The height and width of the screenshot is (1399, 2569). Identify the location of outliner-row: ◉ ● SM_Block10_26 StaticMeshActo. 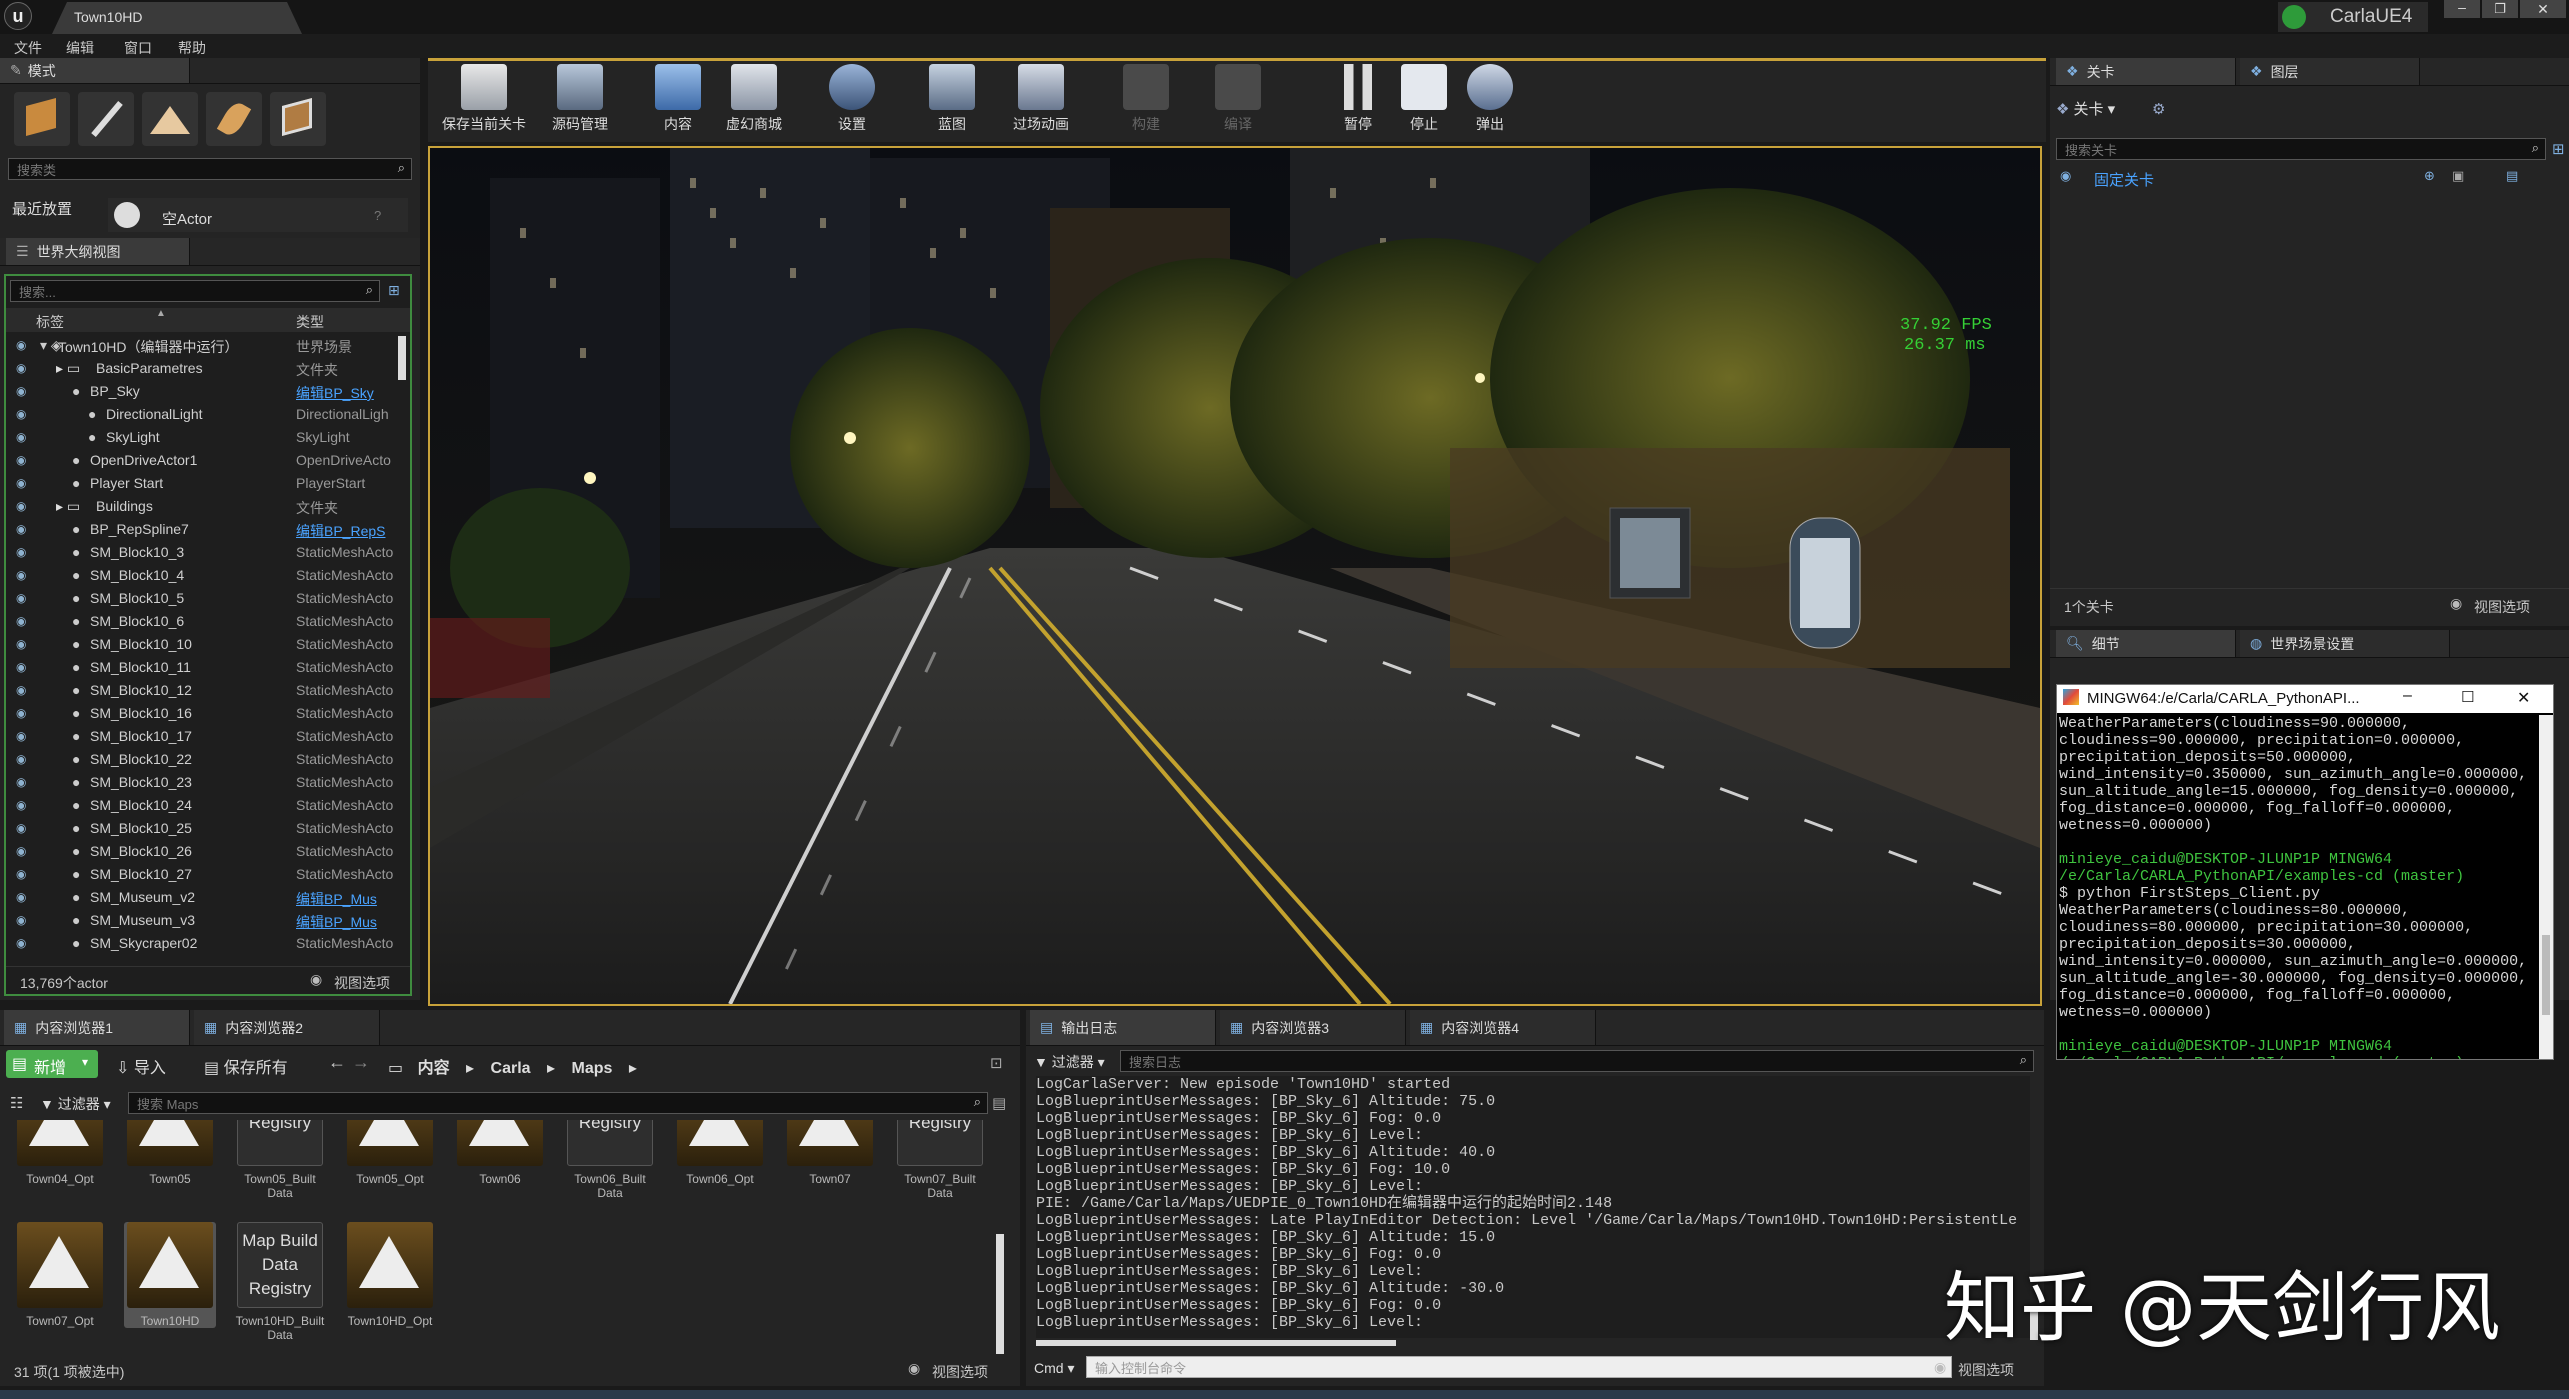
(203, 851).